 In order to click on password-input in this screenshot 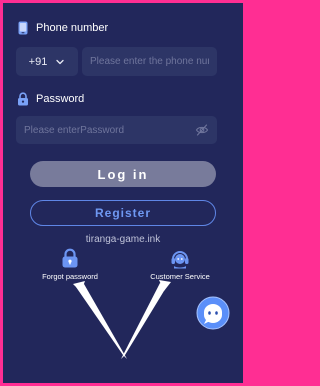, I will do `click(109, 130)`.